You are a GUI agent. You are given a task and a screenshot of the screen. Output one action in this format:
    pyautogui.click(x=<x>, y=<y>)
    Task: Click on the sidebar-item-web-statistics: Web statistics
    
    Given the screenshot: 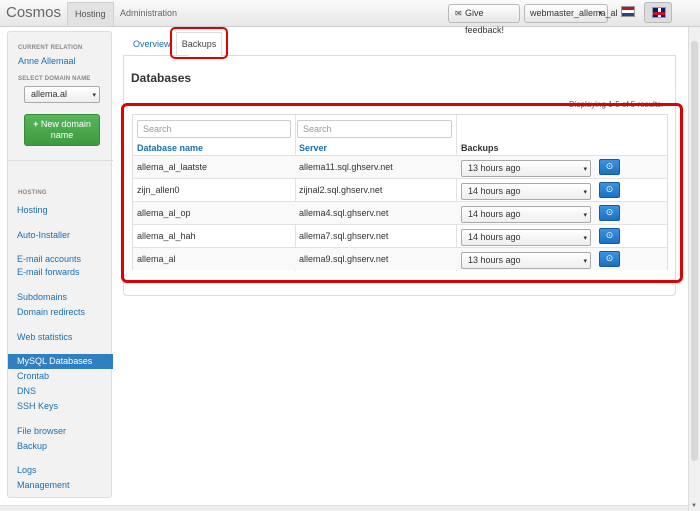 What is the action you would take?
    pyautogui.click(x=44, y=337)
    